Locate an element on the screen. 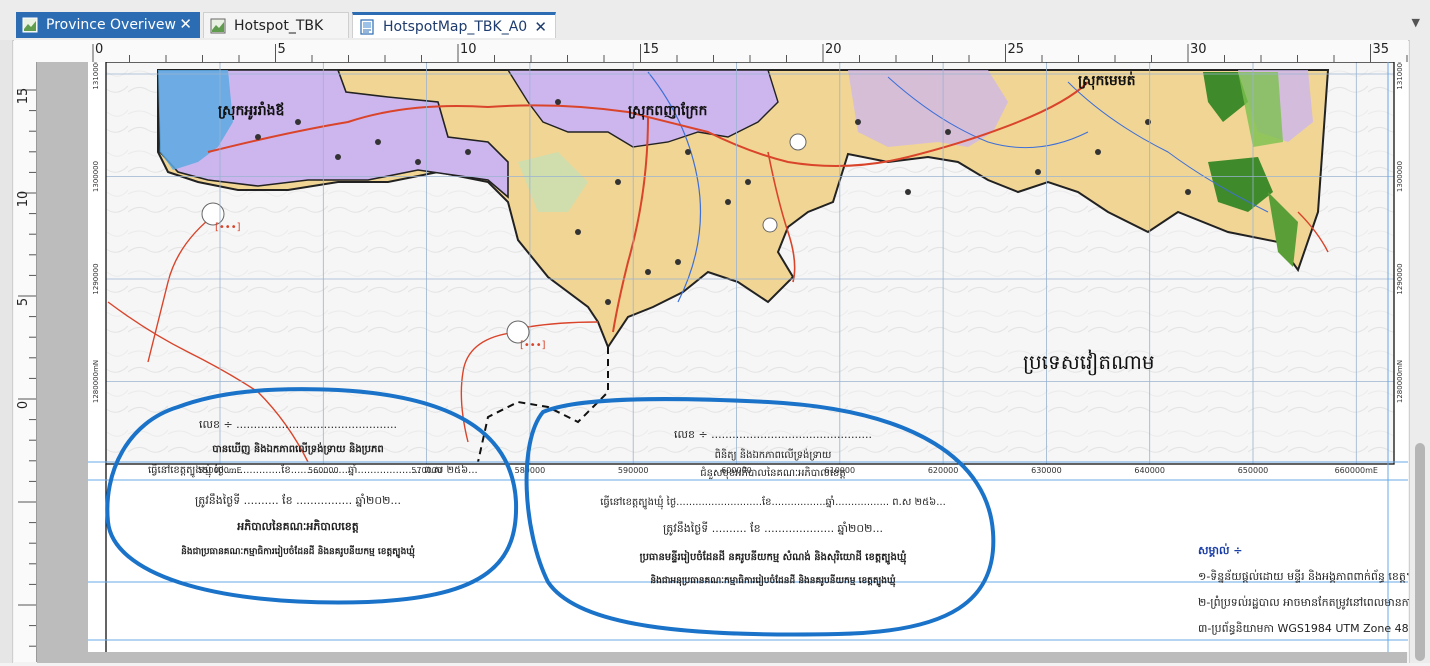 This screenshot has height=666, width=1430. place-label: ស្រុកពញាក្រែក is located at coordinates (668, 110).